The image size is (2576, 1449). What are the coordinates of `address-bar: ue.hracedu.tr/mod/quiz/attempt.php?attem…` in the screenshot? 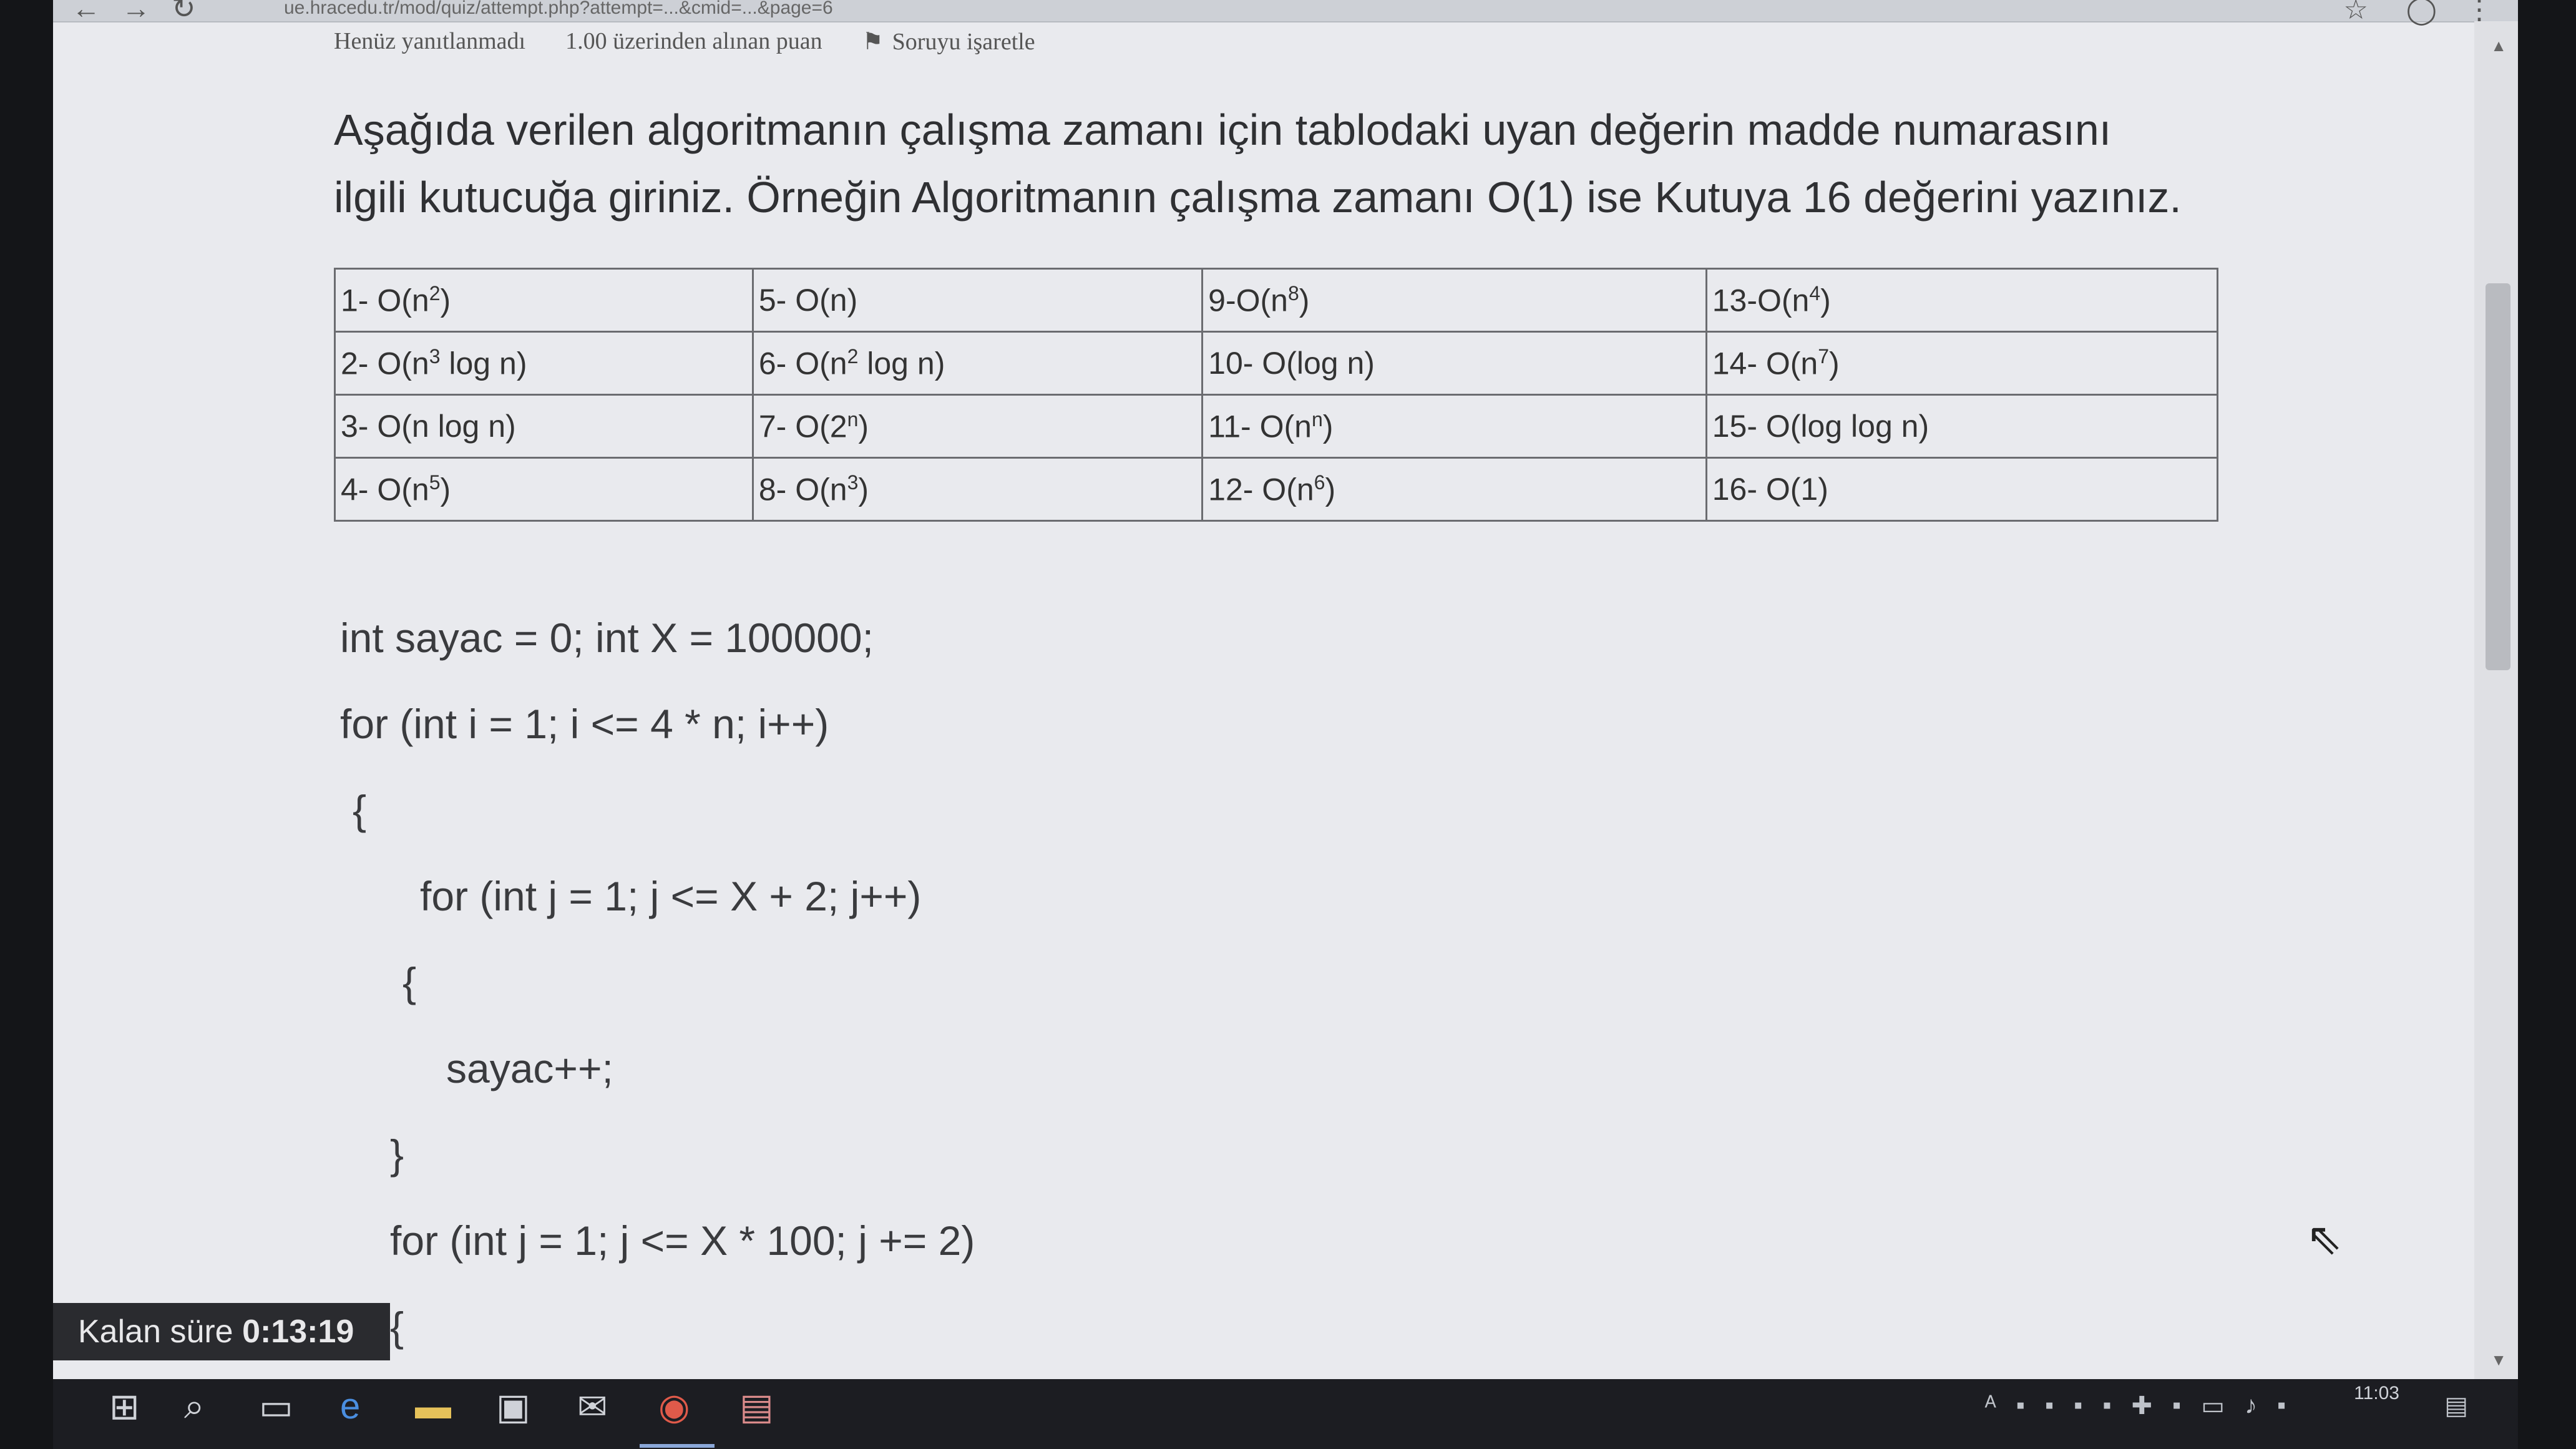 It's located at (558, 9).